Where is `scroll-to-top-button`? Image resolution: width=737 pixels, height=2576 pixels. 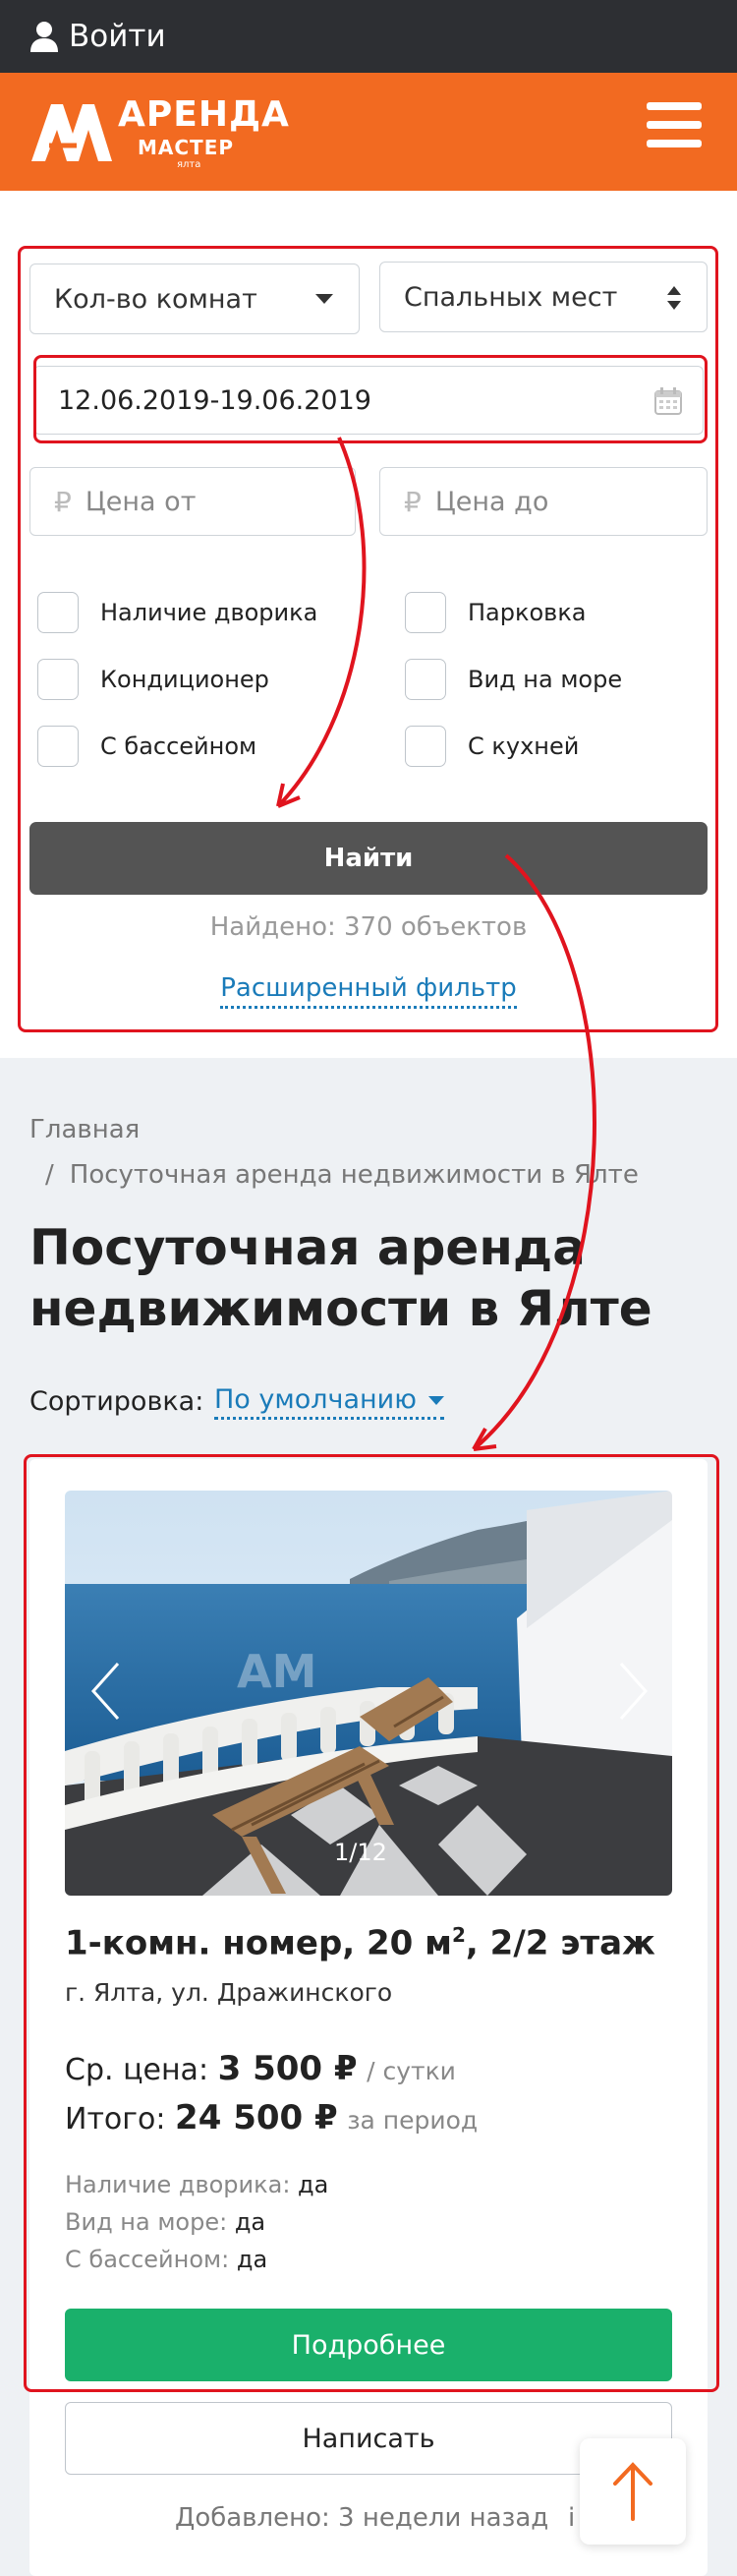
scroll-to-top-button is located at coordinates (633, 2491).